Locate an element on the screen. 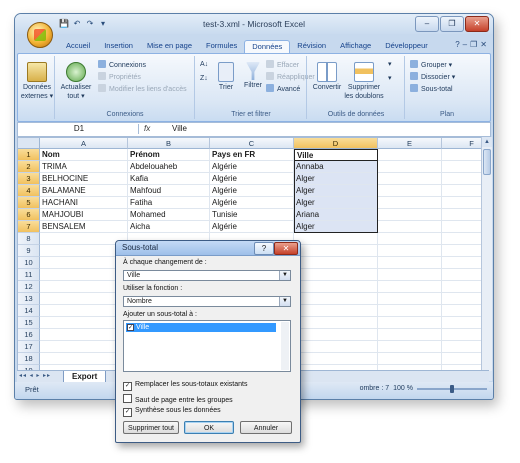  row-header-11: 11 is located at coordinates (29, 275).